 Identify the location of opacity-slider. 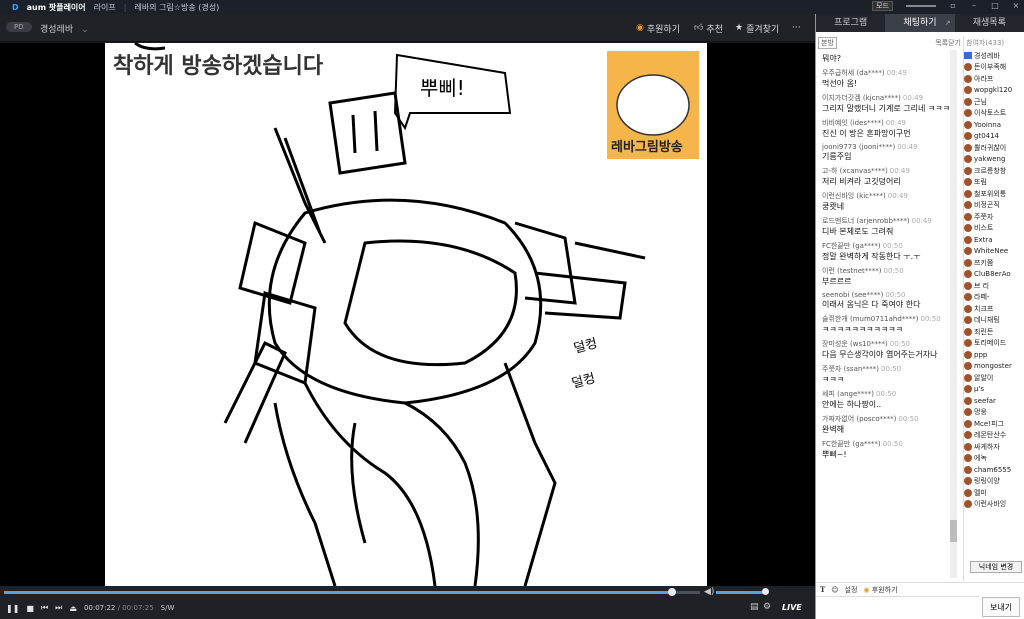
(921, 6).